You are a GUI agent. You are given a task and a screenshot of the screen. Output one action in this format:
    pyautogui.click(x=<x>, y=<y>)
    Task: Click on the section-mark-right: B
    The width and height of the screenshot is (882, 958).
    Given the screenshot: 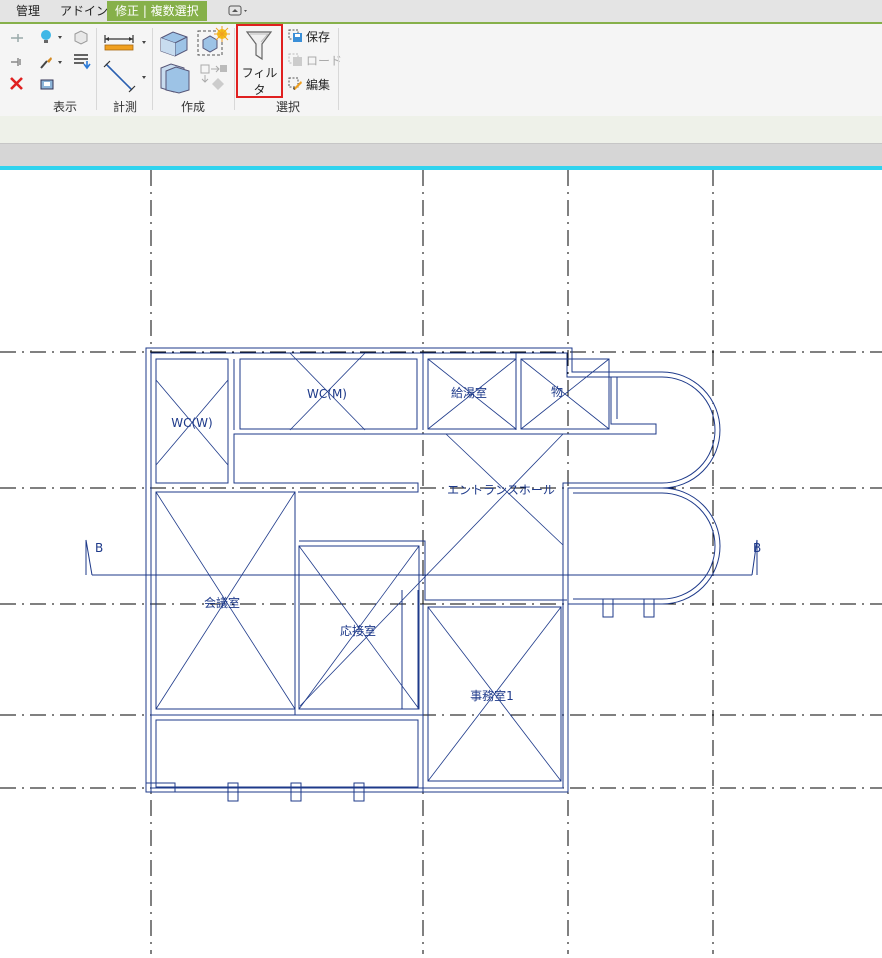 What is the action you would take?
    pyautogui.click(x=757, y=548)
    